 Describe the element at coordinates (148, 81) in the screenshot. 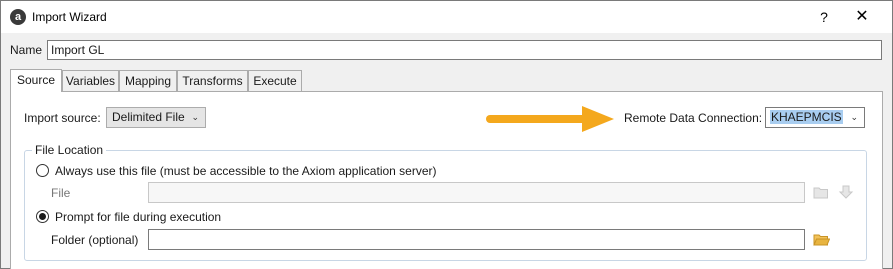

I see `tab-mapping: Mapping` at that location.